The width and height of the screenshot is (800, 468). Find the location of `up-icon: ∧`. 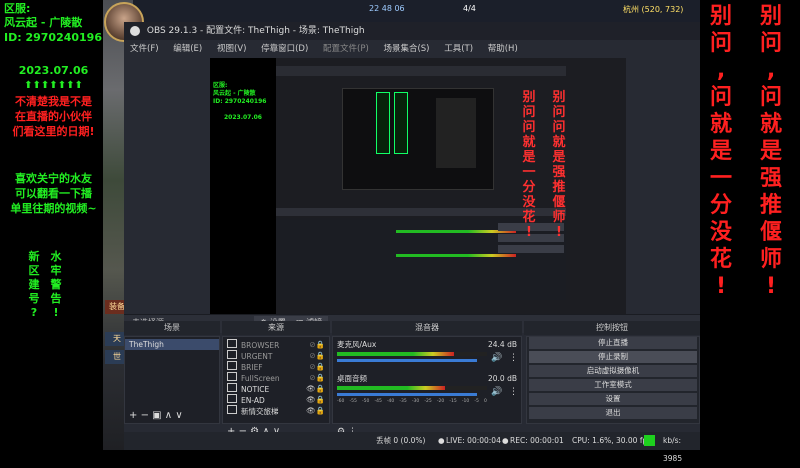

up-icon: ∧ is located at coordinates (168, 415).